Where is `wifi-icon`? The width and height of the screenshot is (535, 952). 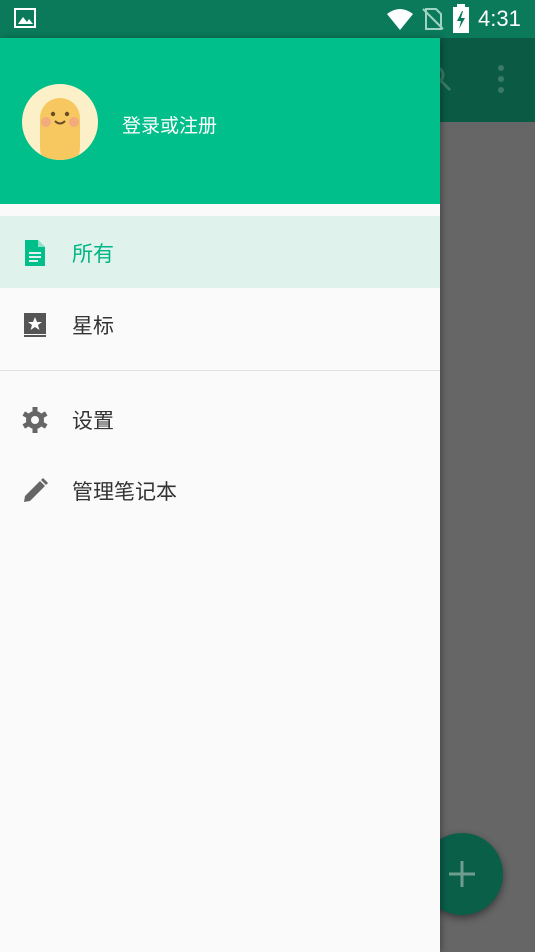
wifi-icon is located at coordinates (400, 19).